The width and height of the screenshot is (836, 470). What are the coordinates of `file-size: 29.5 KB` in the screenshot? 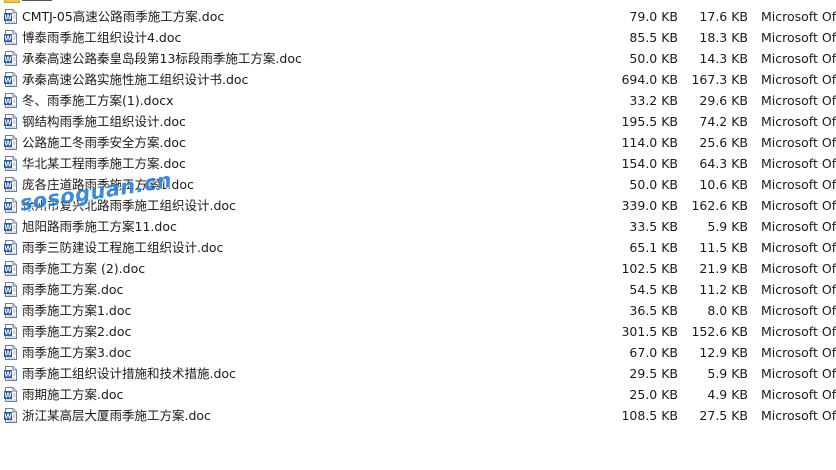 It's located at (653, 373).